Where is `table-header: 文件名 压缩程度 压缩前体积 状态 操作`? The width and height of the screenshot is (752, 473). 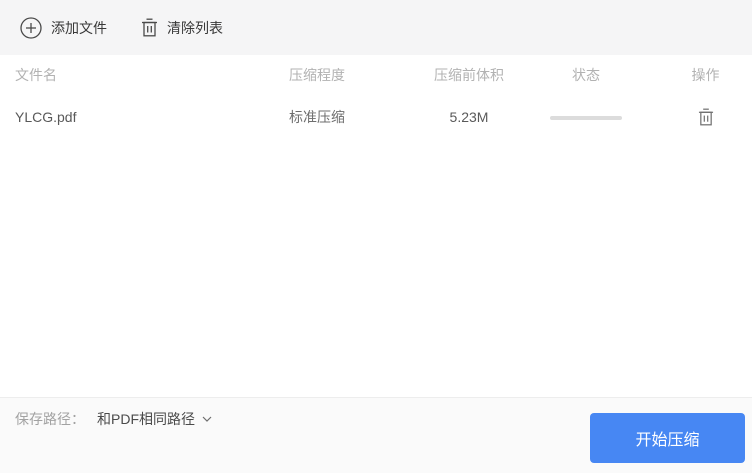 table-header: 文件名 压缩程度 压缩前体积 状态 操作 is located at coordinates (376, 75).